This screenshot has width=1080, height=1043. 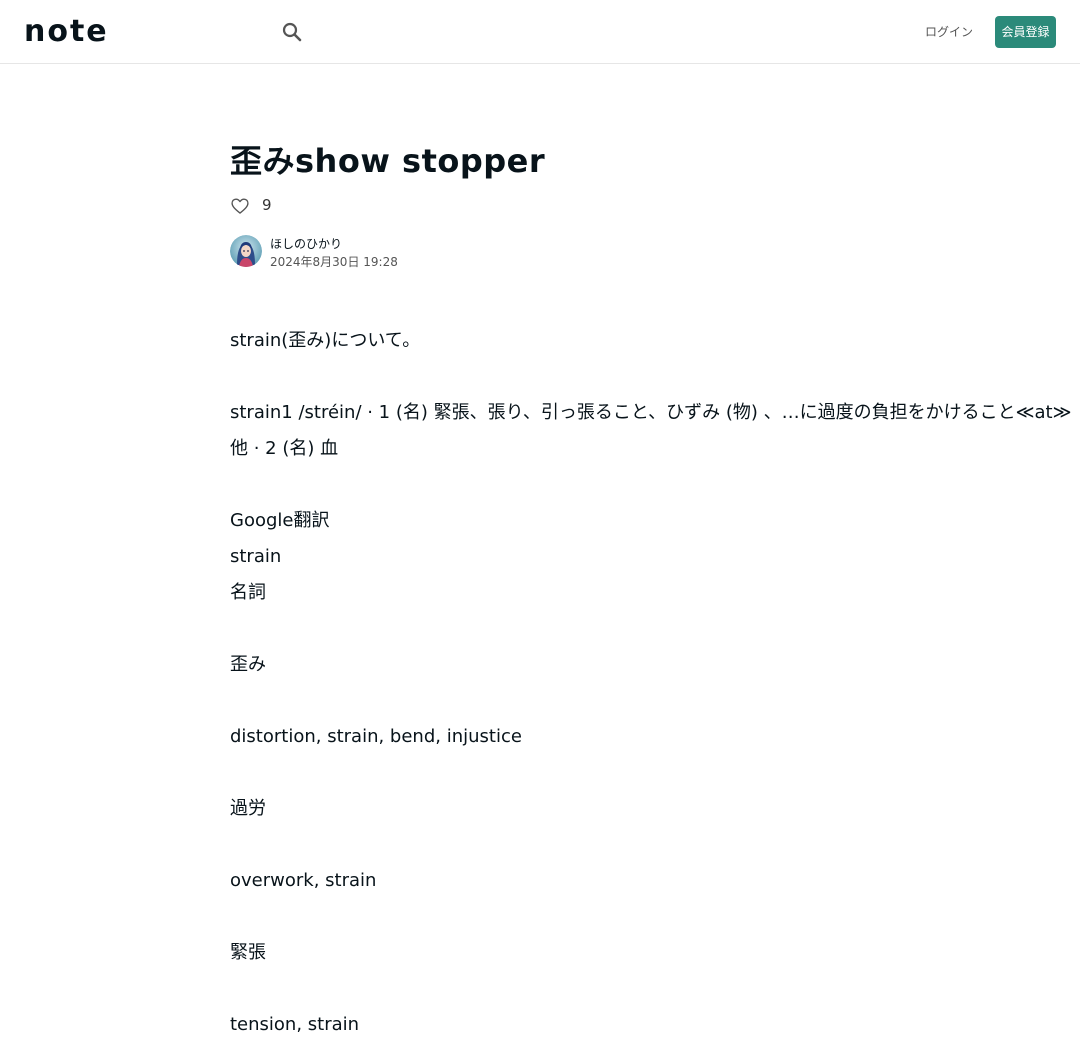 What do you see at coordinates (303, 880) in the screenshot?
I see `paragraph: overwork, strain` at bounding box center [303, 880].